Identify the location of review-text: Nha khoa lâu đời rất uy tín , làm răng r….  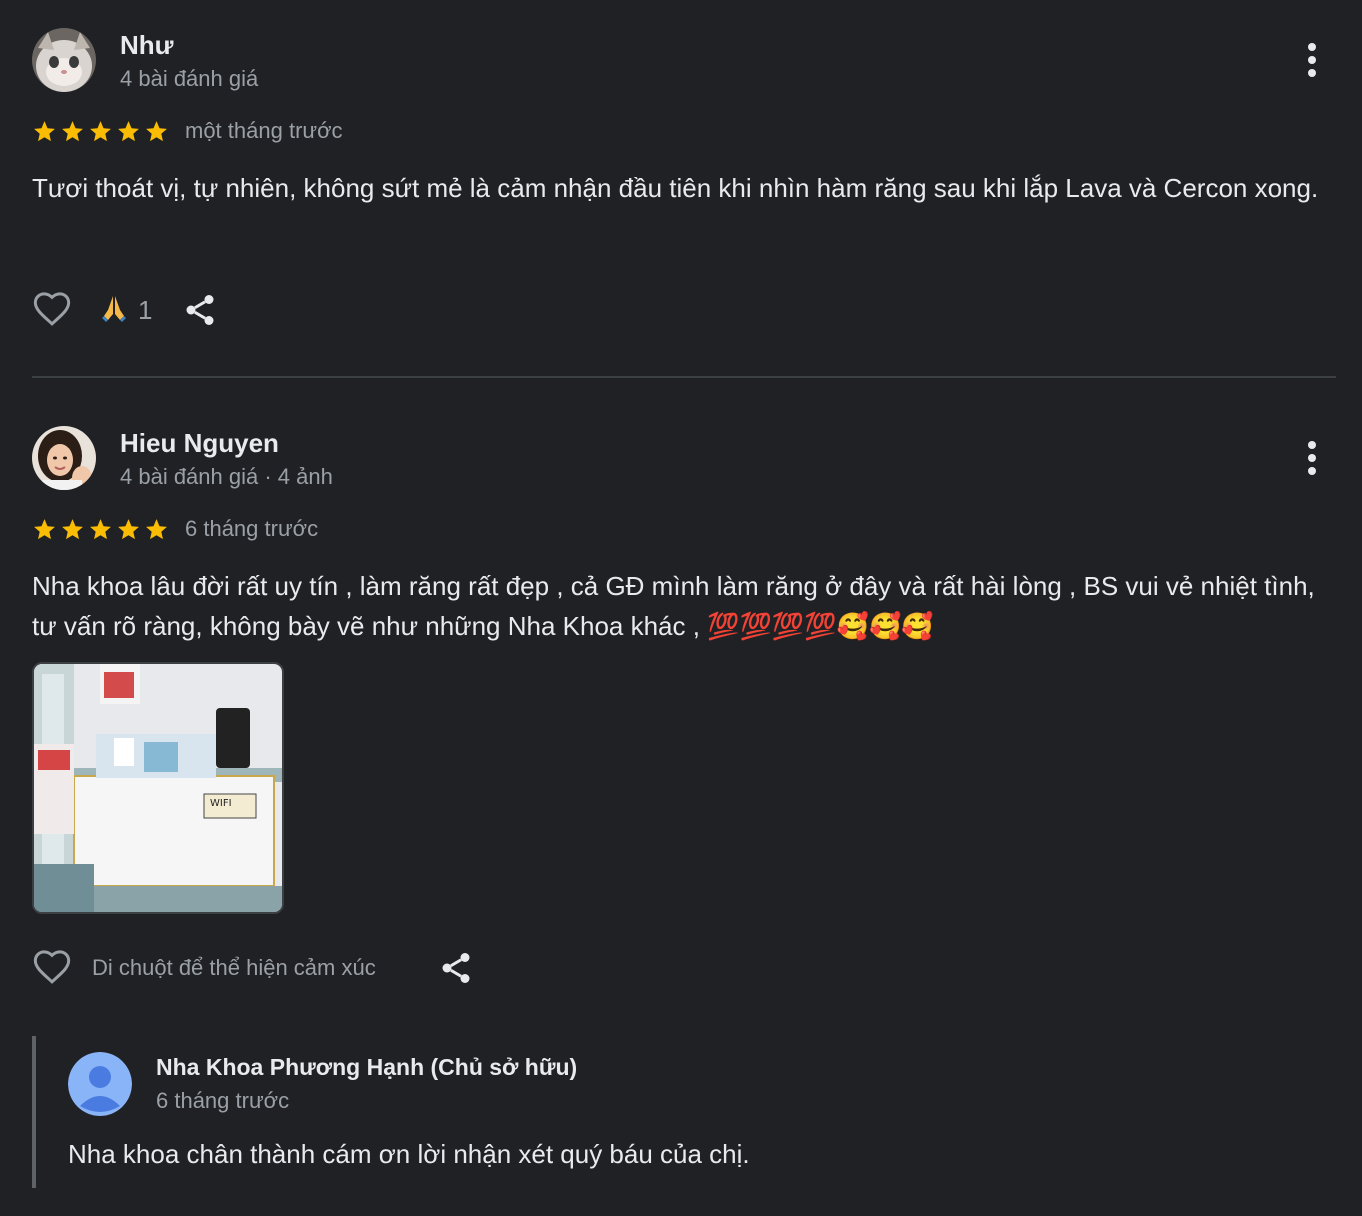
(677, 606).